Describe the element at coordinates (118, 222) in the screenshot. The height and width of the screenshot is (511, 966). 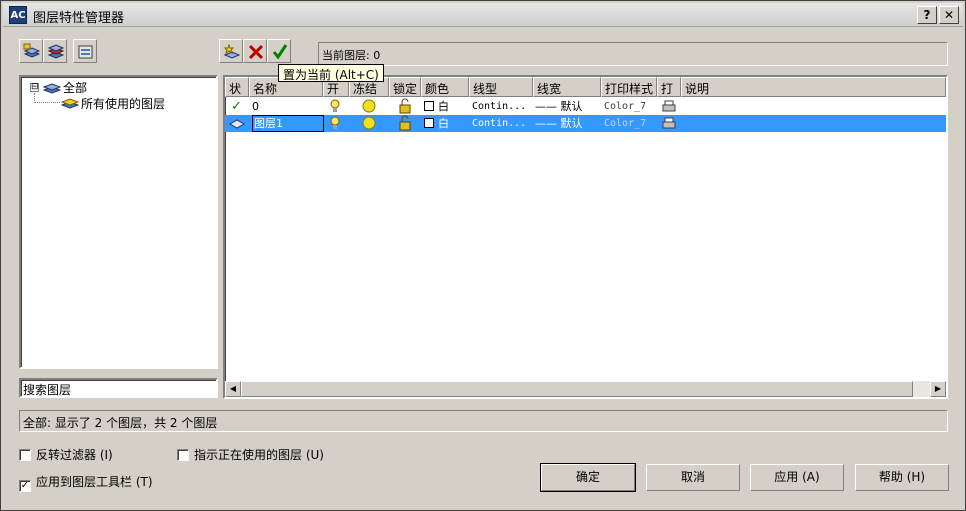
I see `filter-tree-panel: ⊟ 全部 所有使用的图层` at that location.